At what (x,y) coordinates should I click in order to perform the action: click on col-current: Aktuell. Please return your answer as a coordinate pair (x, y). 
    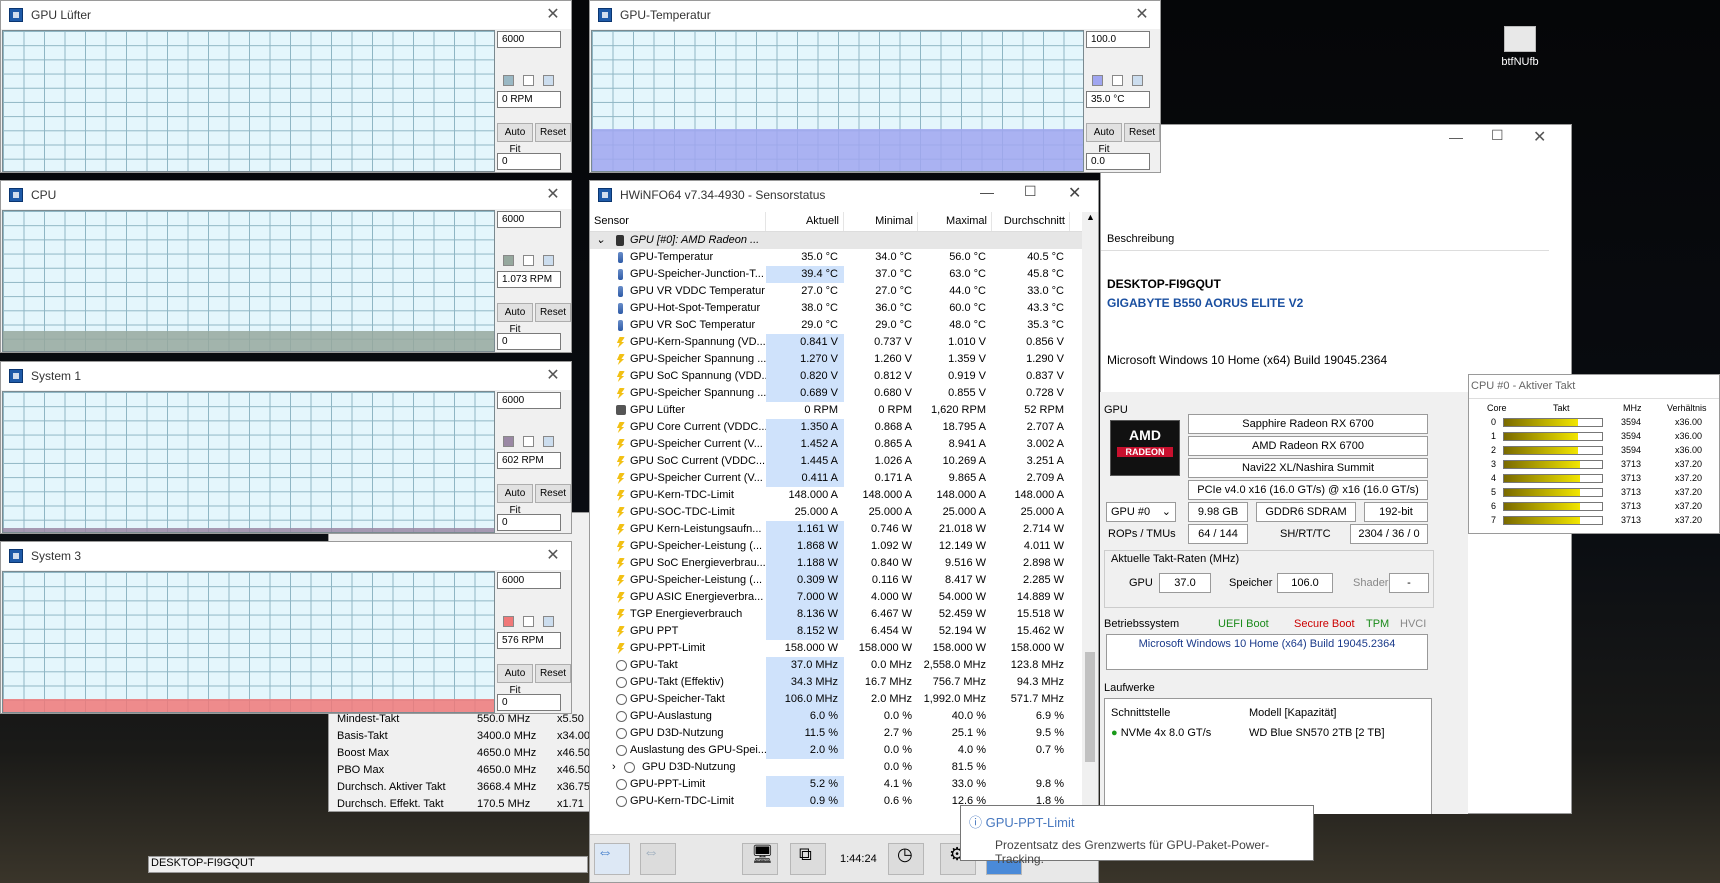
    Looking at the image, I should click on (805, 221).